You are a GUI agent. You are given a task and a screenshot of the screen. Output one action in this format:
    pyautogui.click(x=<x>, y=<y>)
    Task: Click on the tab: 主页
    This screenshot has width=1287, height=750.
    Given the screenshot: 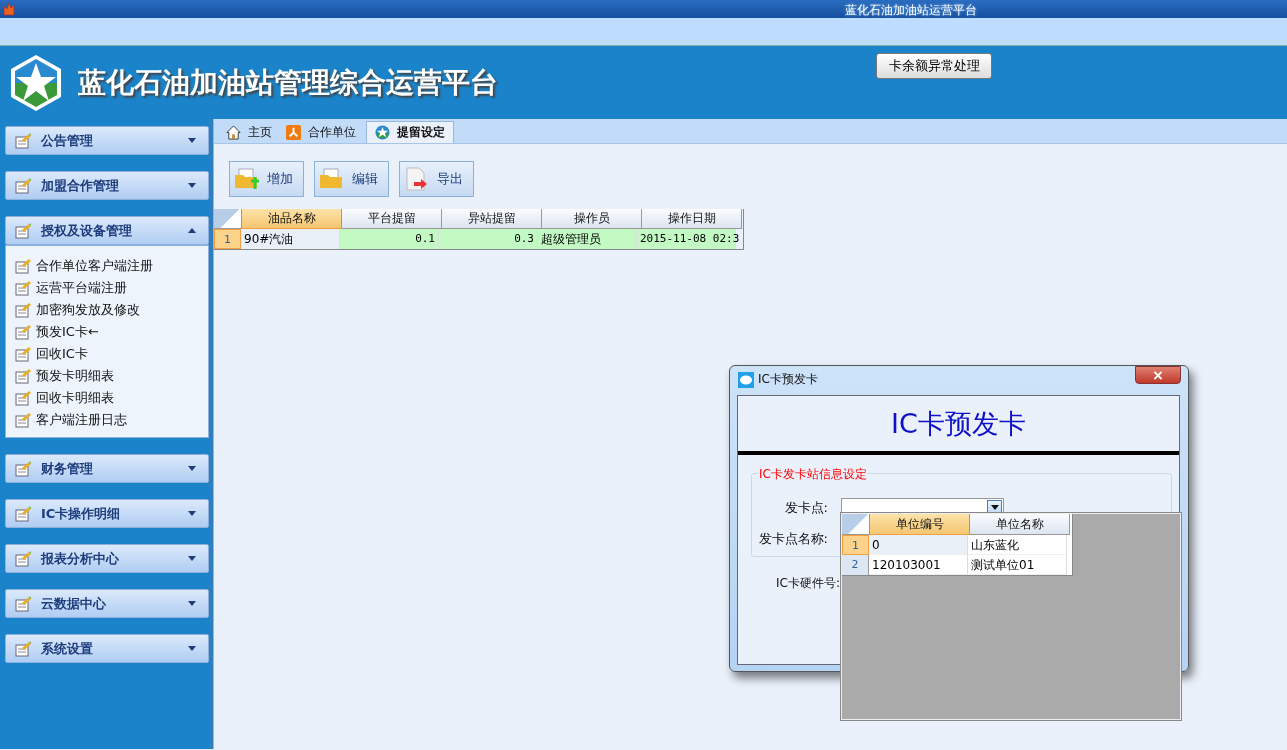 What is the action you would take?
    pyautogui.click(x=250, y=132)
    